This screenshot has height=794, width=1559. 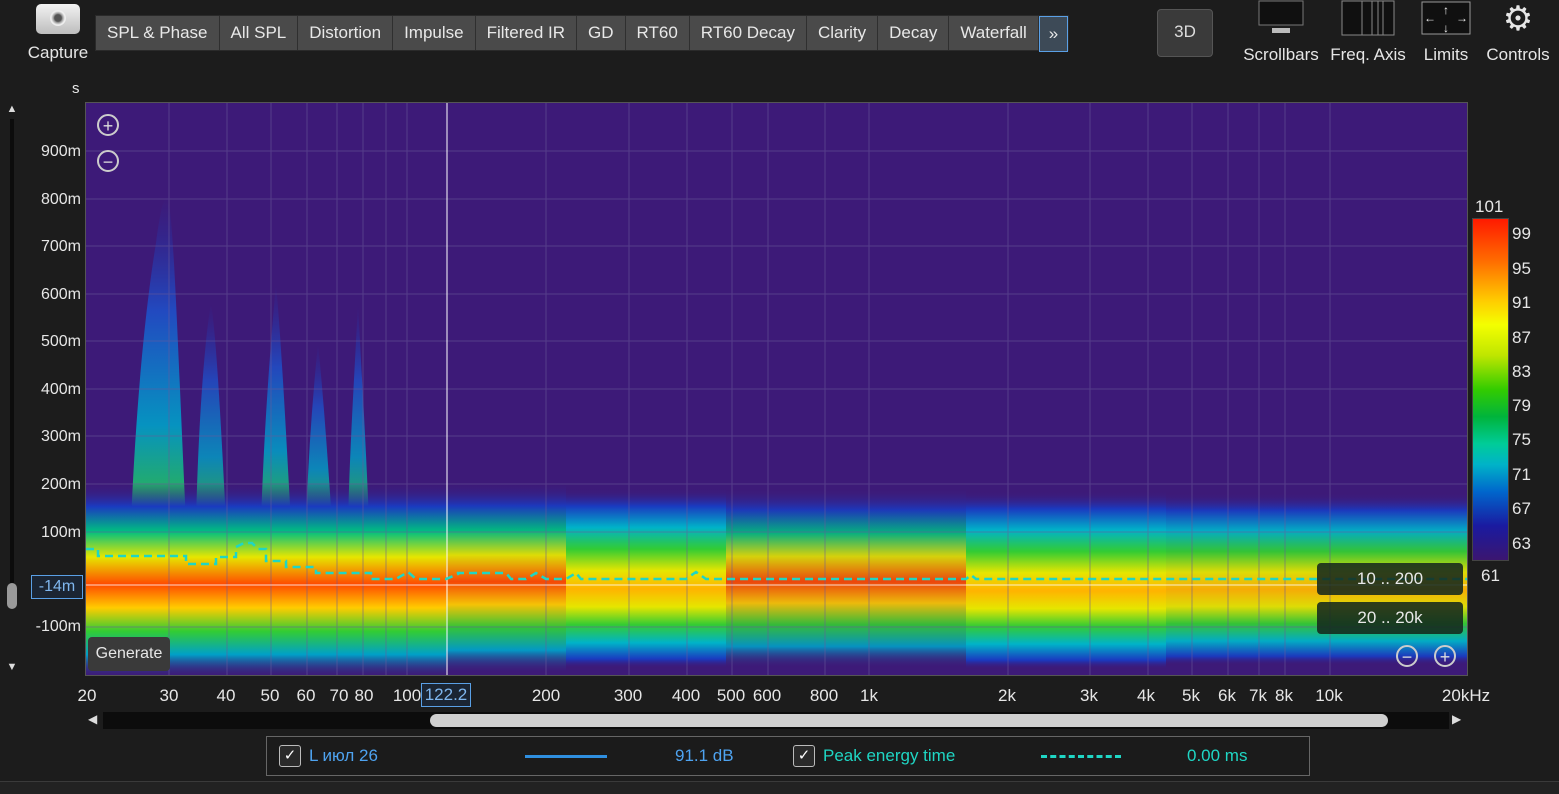 What do you see at coordinates (546, 695) in the screenshot?
I see `x-tick-label: 200` at bounding box center [546, 695].